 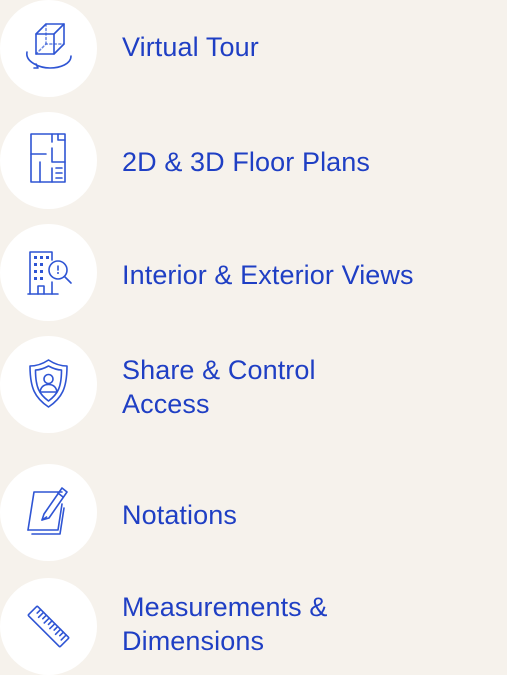 What do you see at coordinates (253, 512) in the screenshot?
I see `feature-notations: Notations` at bounding box center [253, 512].